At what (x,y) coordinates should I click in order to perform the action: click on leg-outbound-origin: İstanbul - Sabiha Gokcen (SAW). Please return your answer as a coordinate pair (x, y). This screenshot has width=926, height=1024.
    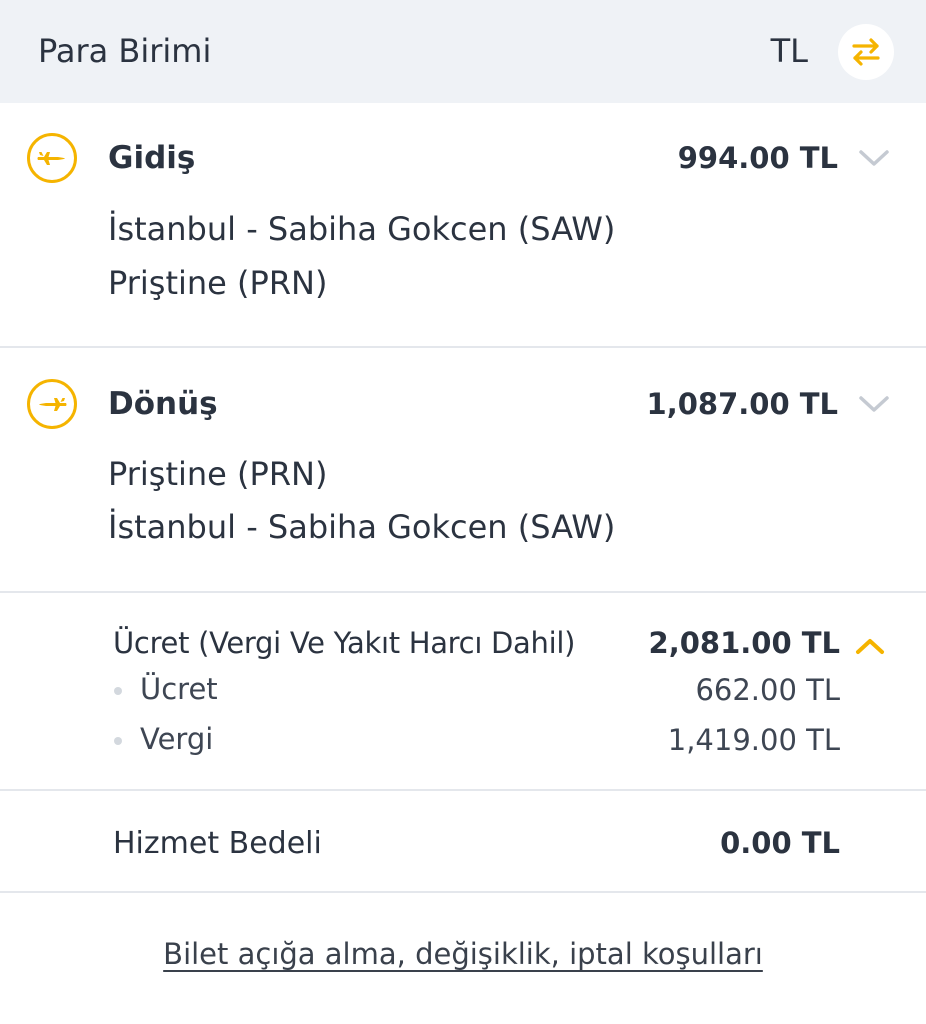
    Looking at the image, I should click on (362, 229).